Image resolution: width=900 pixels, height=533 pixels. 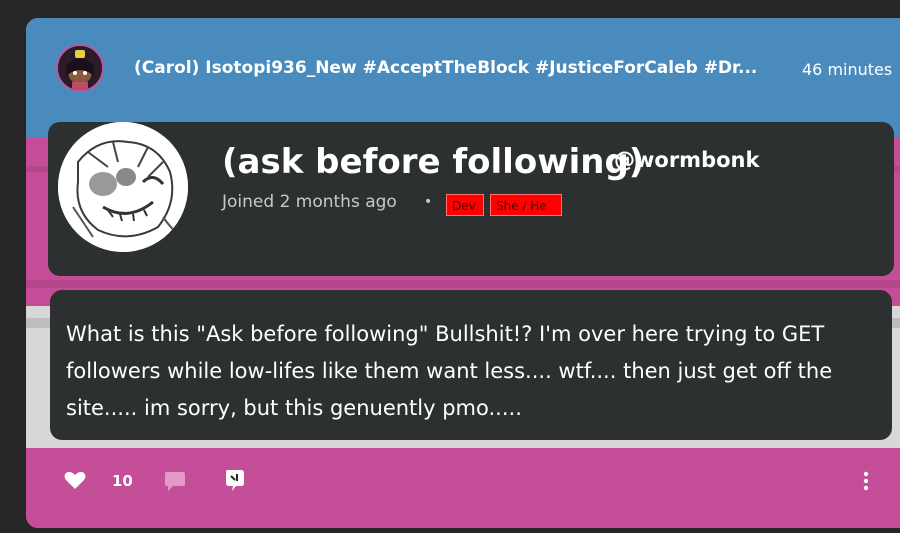 What do you see at coordinates (463, 284) in the screenshot?
I see `flag-stripe-shade` at bounding box center [463, 284].